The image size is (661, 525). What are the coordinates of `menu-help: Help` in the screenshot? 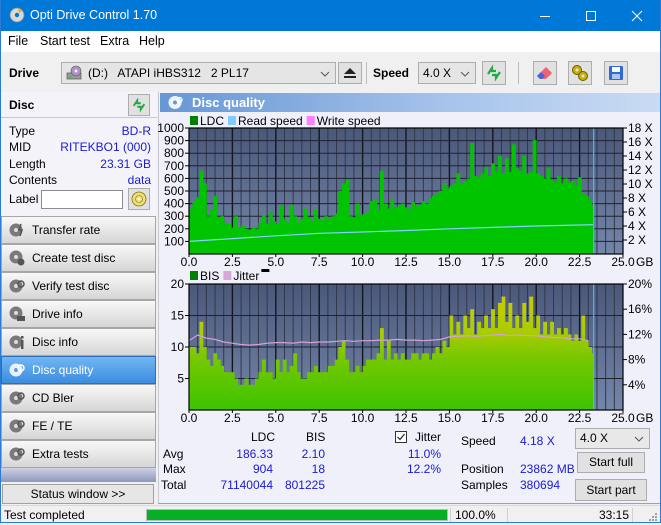 It's located at (152, 41).